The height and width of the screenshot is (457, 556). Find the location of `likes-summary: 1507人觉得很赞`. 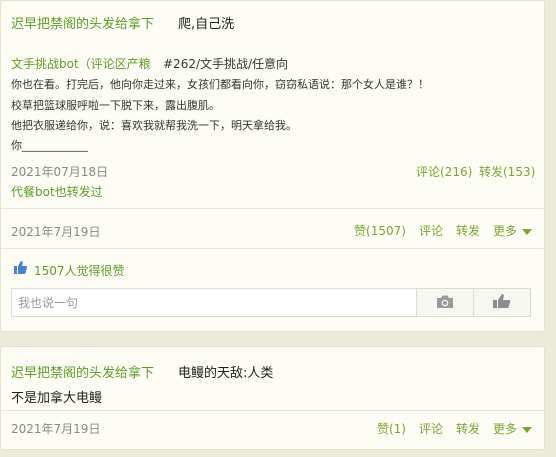

likes-summary: 1507人觉得很赞 is located at coordinates (79, 270).